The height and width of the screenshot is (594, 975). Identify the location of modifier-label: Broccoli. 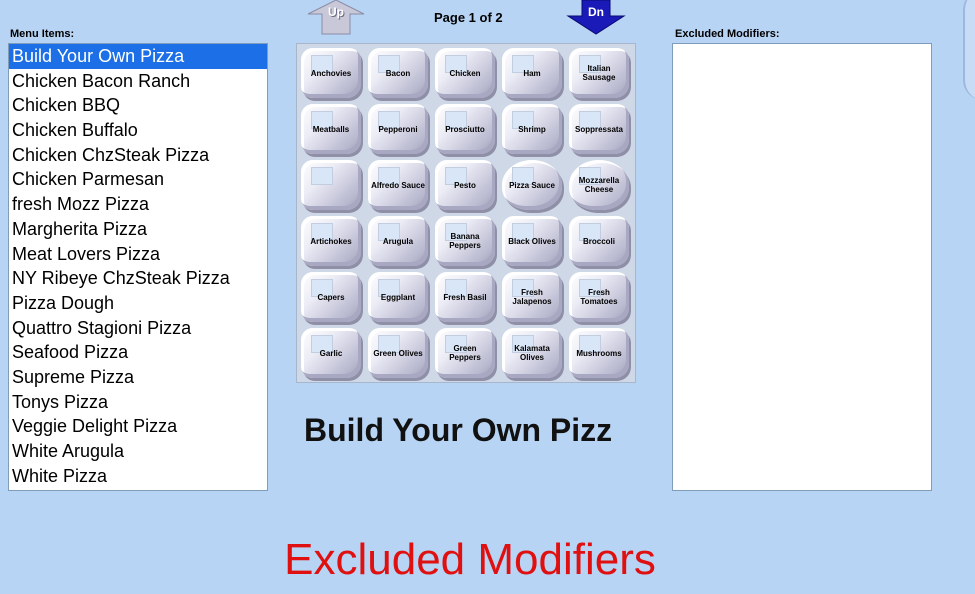
(598, 241).